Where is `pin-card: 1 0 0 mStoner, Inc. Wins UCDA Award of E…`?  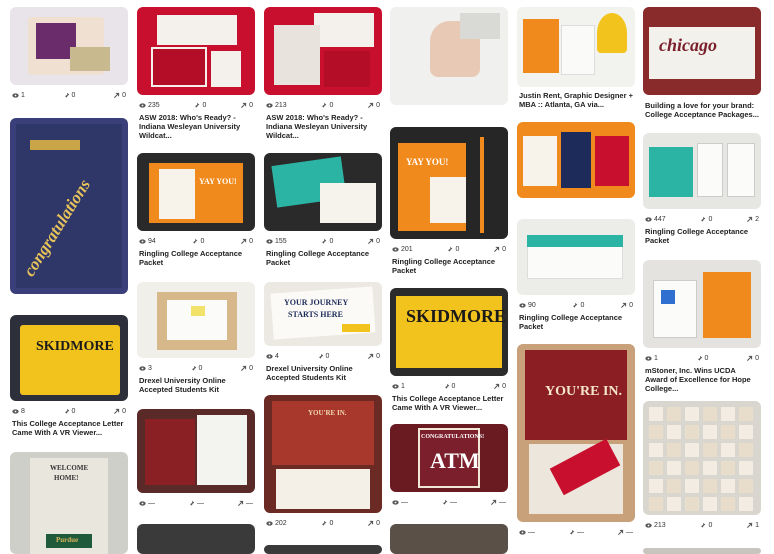
pin-card: 1 0 0 mStoner, Inc. Wins UCDA Award of E… is located at coordinates (702, 326).